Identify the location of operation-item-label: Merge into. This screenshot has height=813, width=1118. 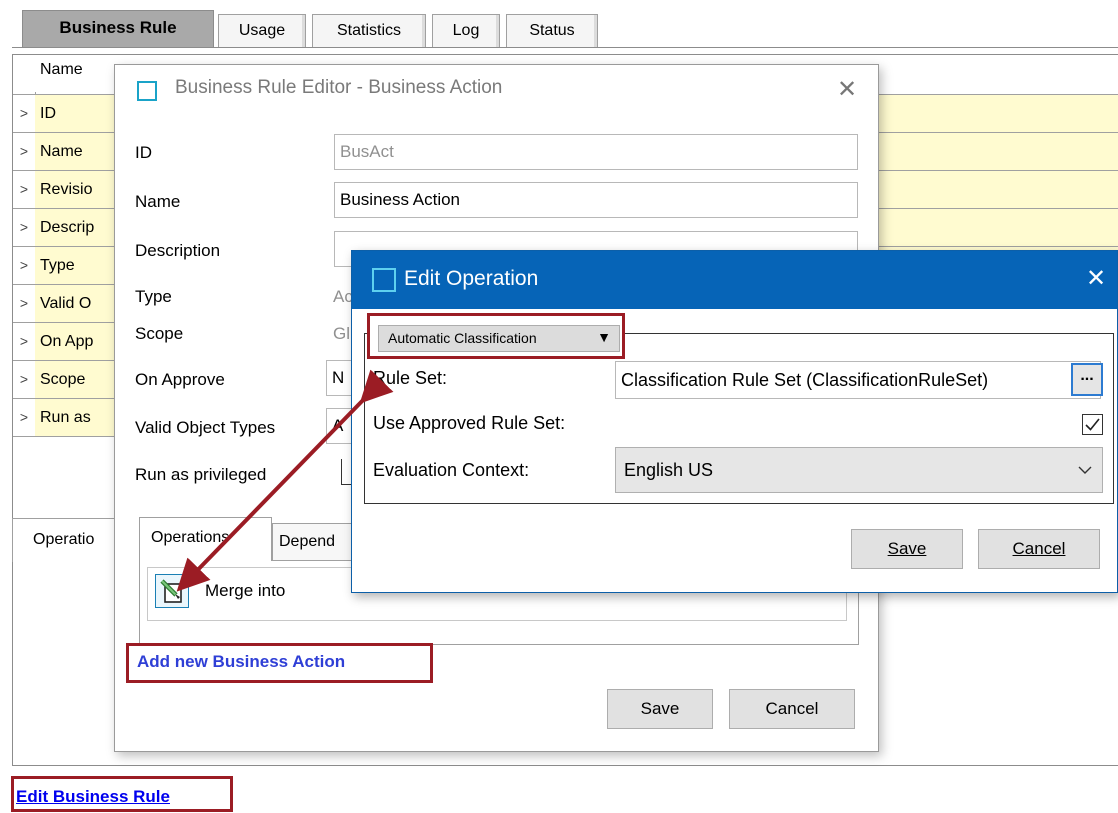
(245, 591).